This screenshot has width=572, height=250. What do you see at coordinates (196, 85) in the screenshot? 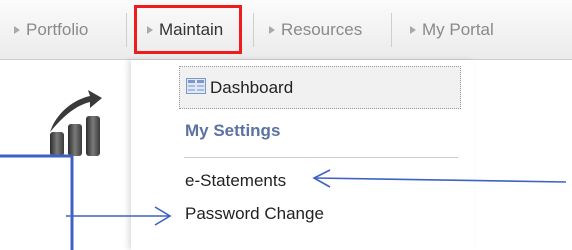
I see `dashboard-icon` at bounding box center [196, 85].